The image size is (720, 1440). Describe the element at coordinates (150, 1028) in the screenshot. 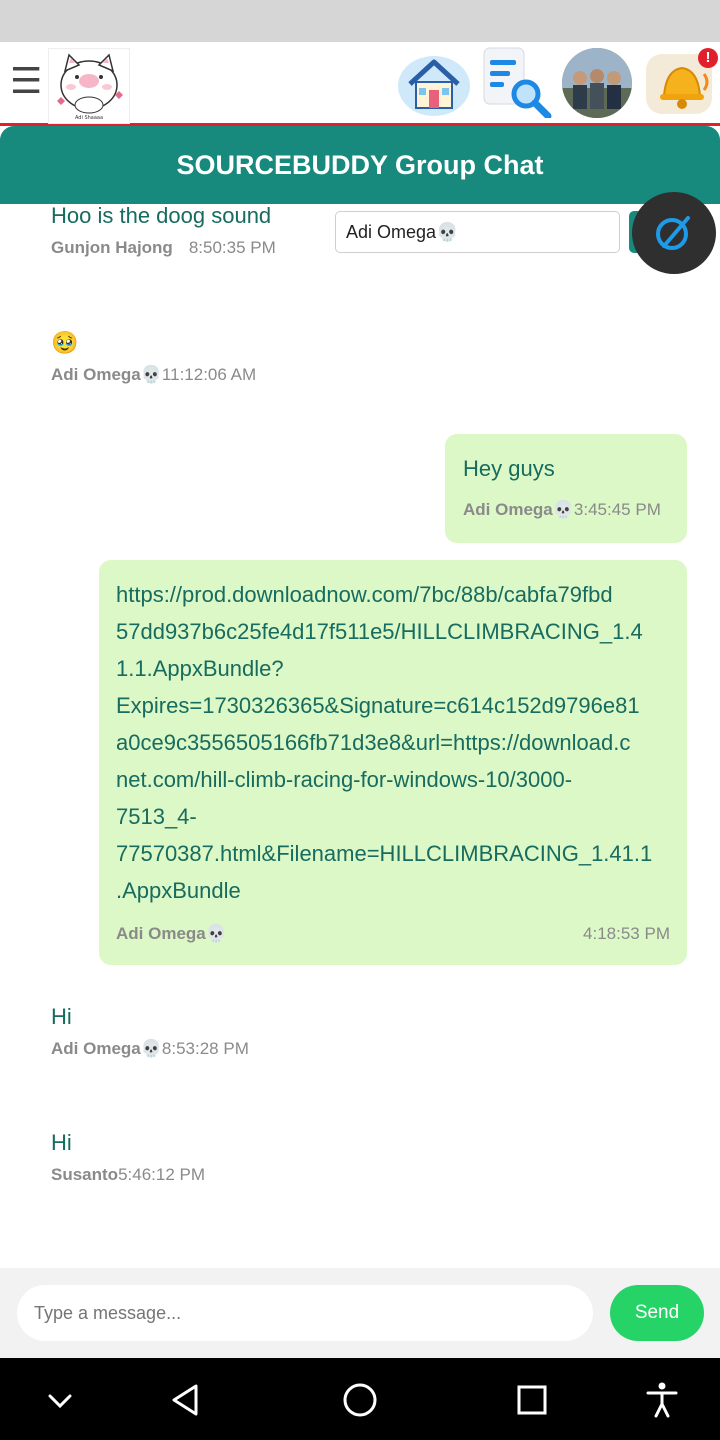

I see `list-item: Hi Adi Omega💀8:53:28 PM` at that location.